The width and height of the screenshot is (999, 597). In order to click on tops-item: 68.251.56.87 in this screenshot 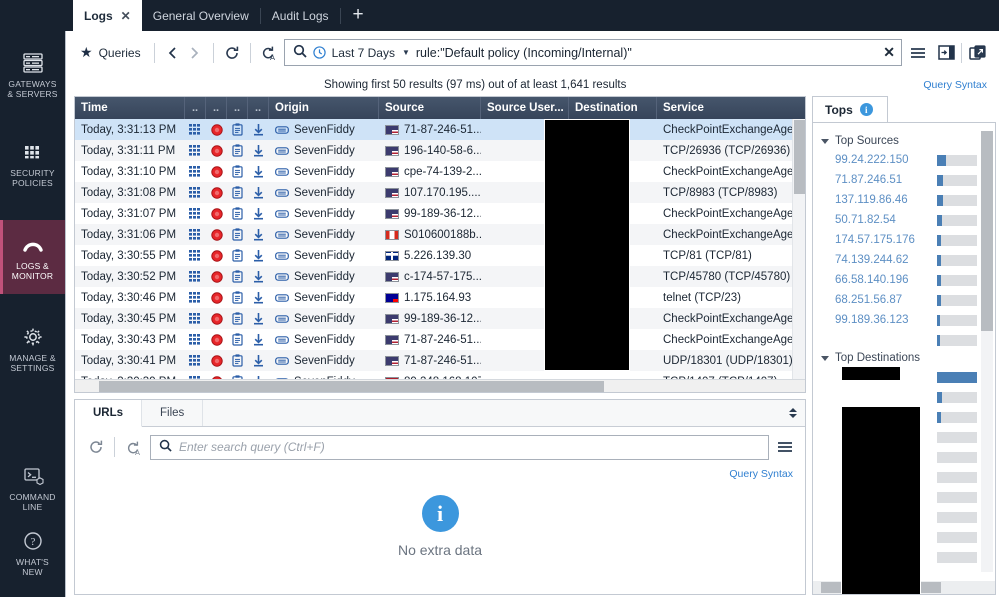, I will do `click(904, 300)`.